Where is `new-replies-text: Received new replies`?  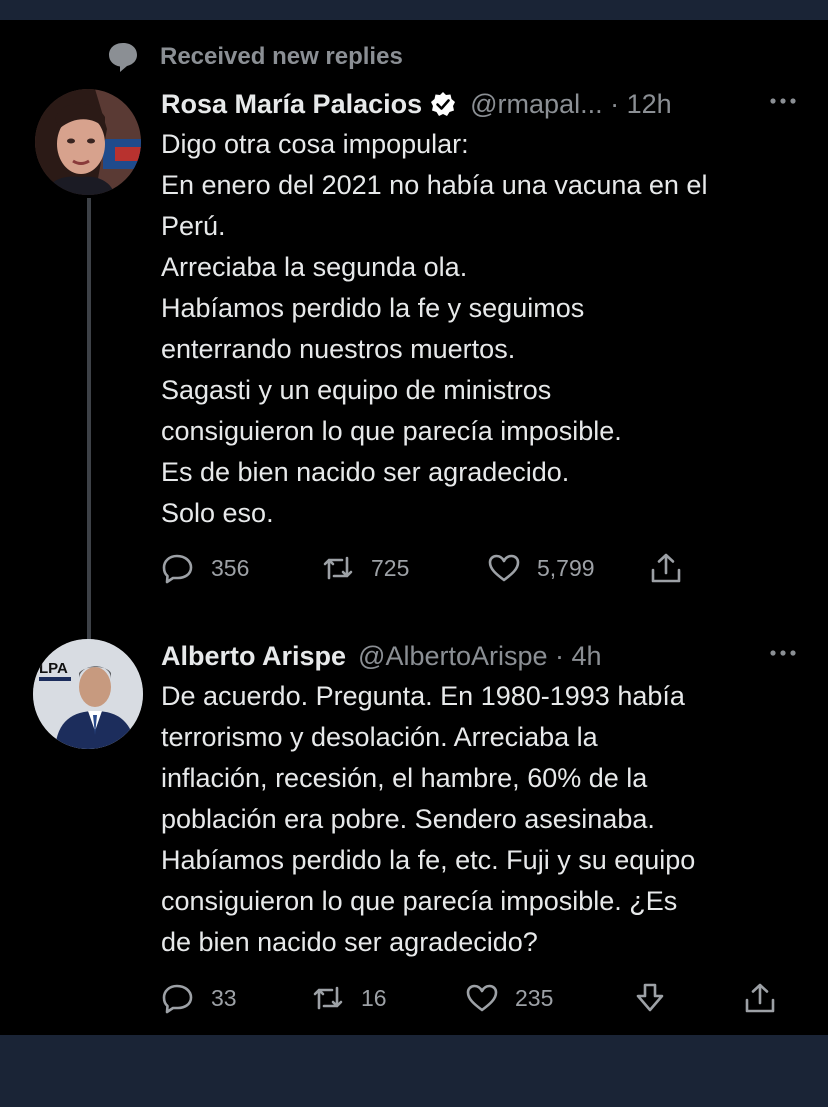
new-replies-text: Received new replies is located at coordinates (281, 56).